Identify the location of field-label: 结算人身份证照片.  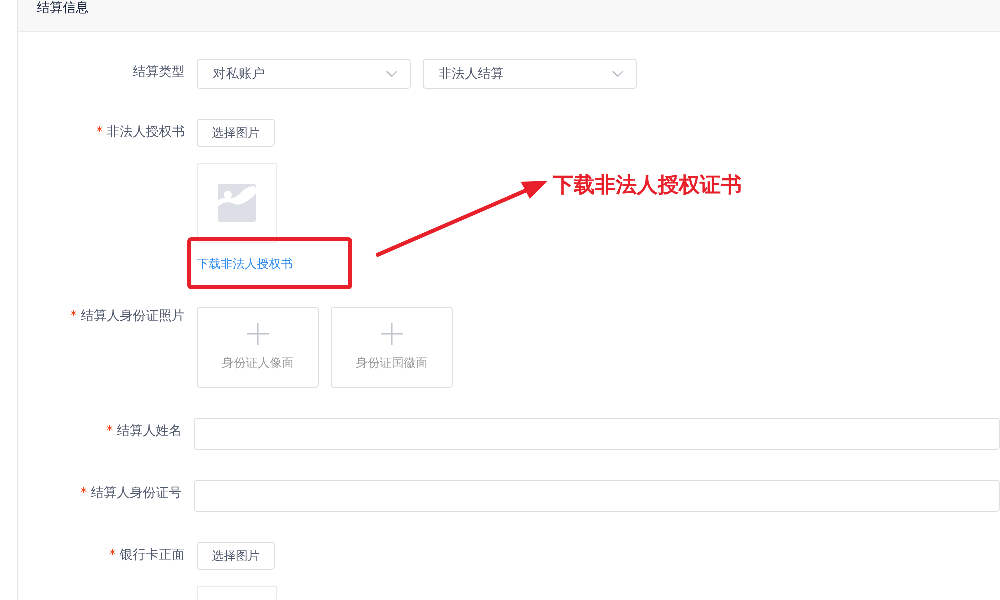
(133, 316).